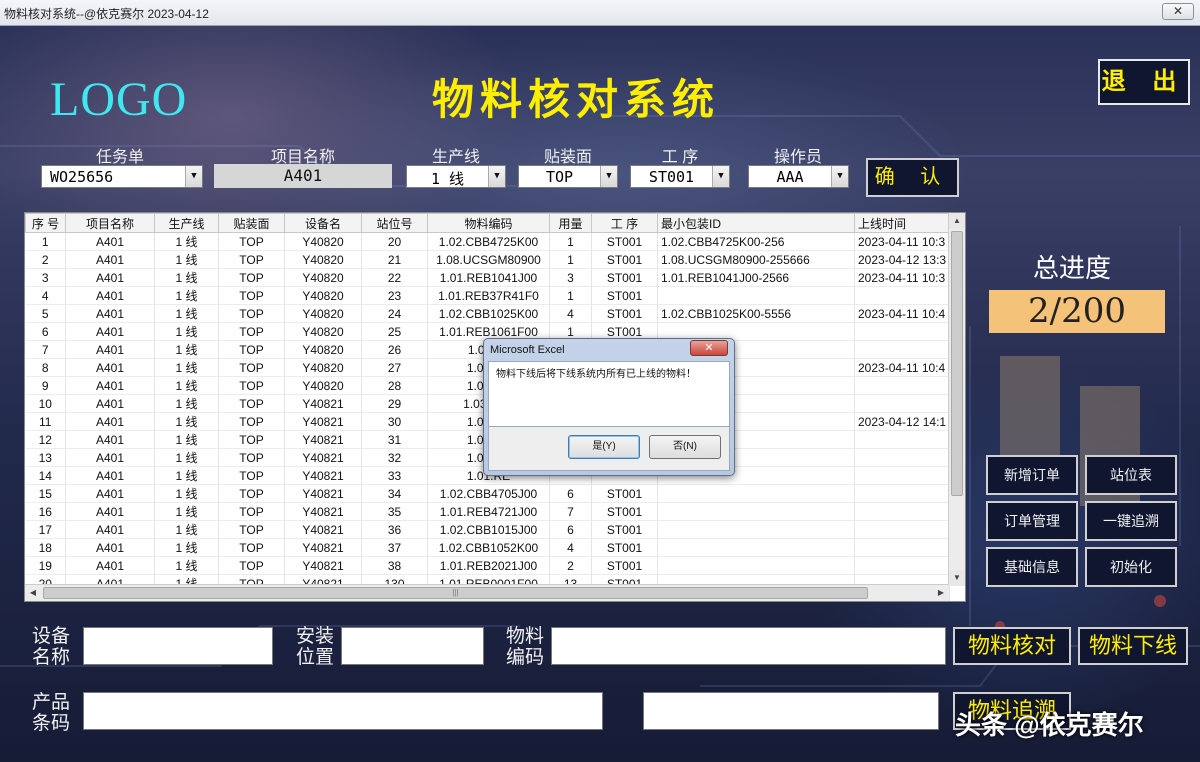 This screenshot has width=1200, height=762. I want to click on column-header: 最小包装ID, so click(756, 223).